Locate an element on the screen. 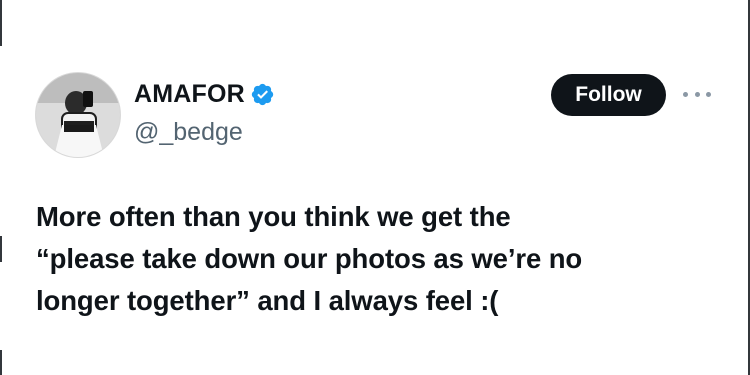 Image resolution: width=750 pixels, height=375 pixels. follow-button: Follow is located at coordinates (608, 95).